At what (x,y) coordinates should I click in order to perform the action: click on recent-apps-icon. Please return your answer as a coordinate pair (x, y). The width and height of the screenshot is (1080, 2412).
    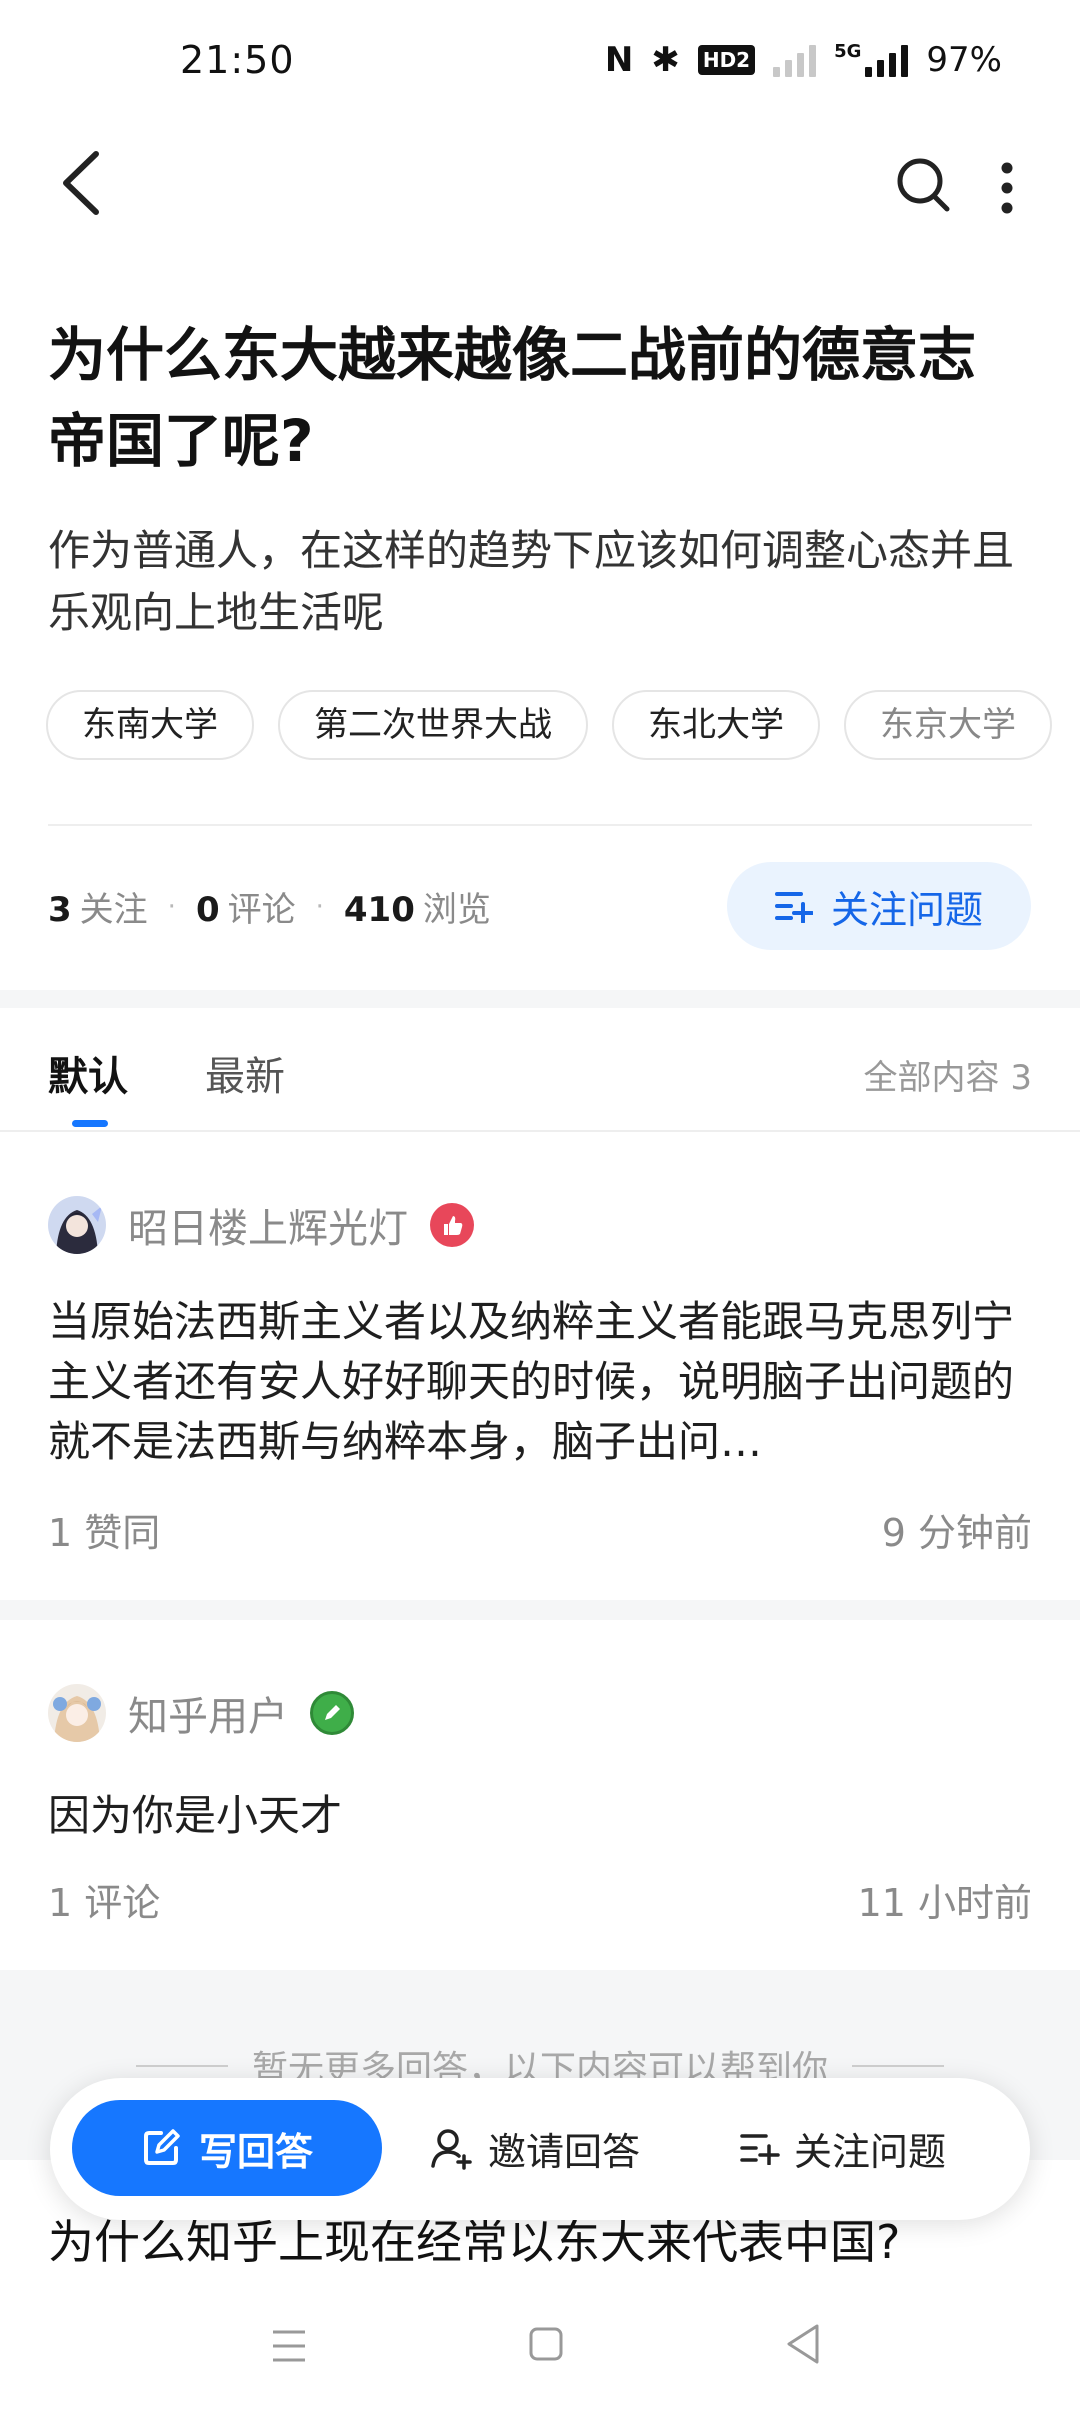
    Looking at the image, I should click on (289, 2346).